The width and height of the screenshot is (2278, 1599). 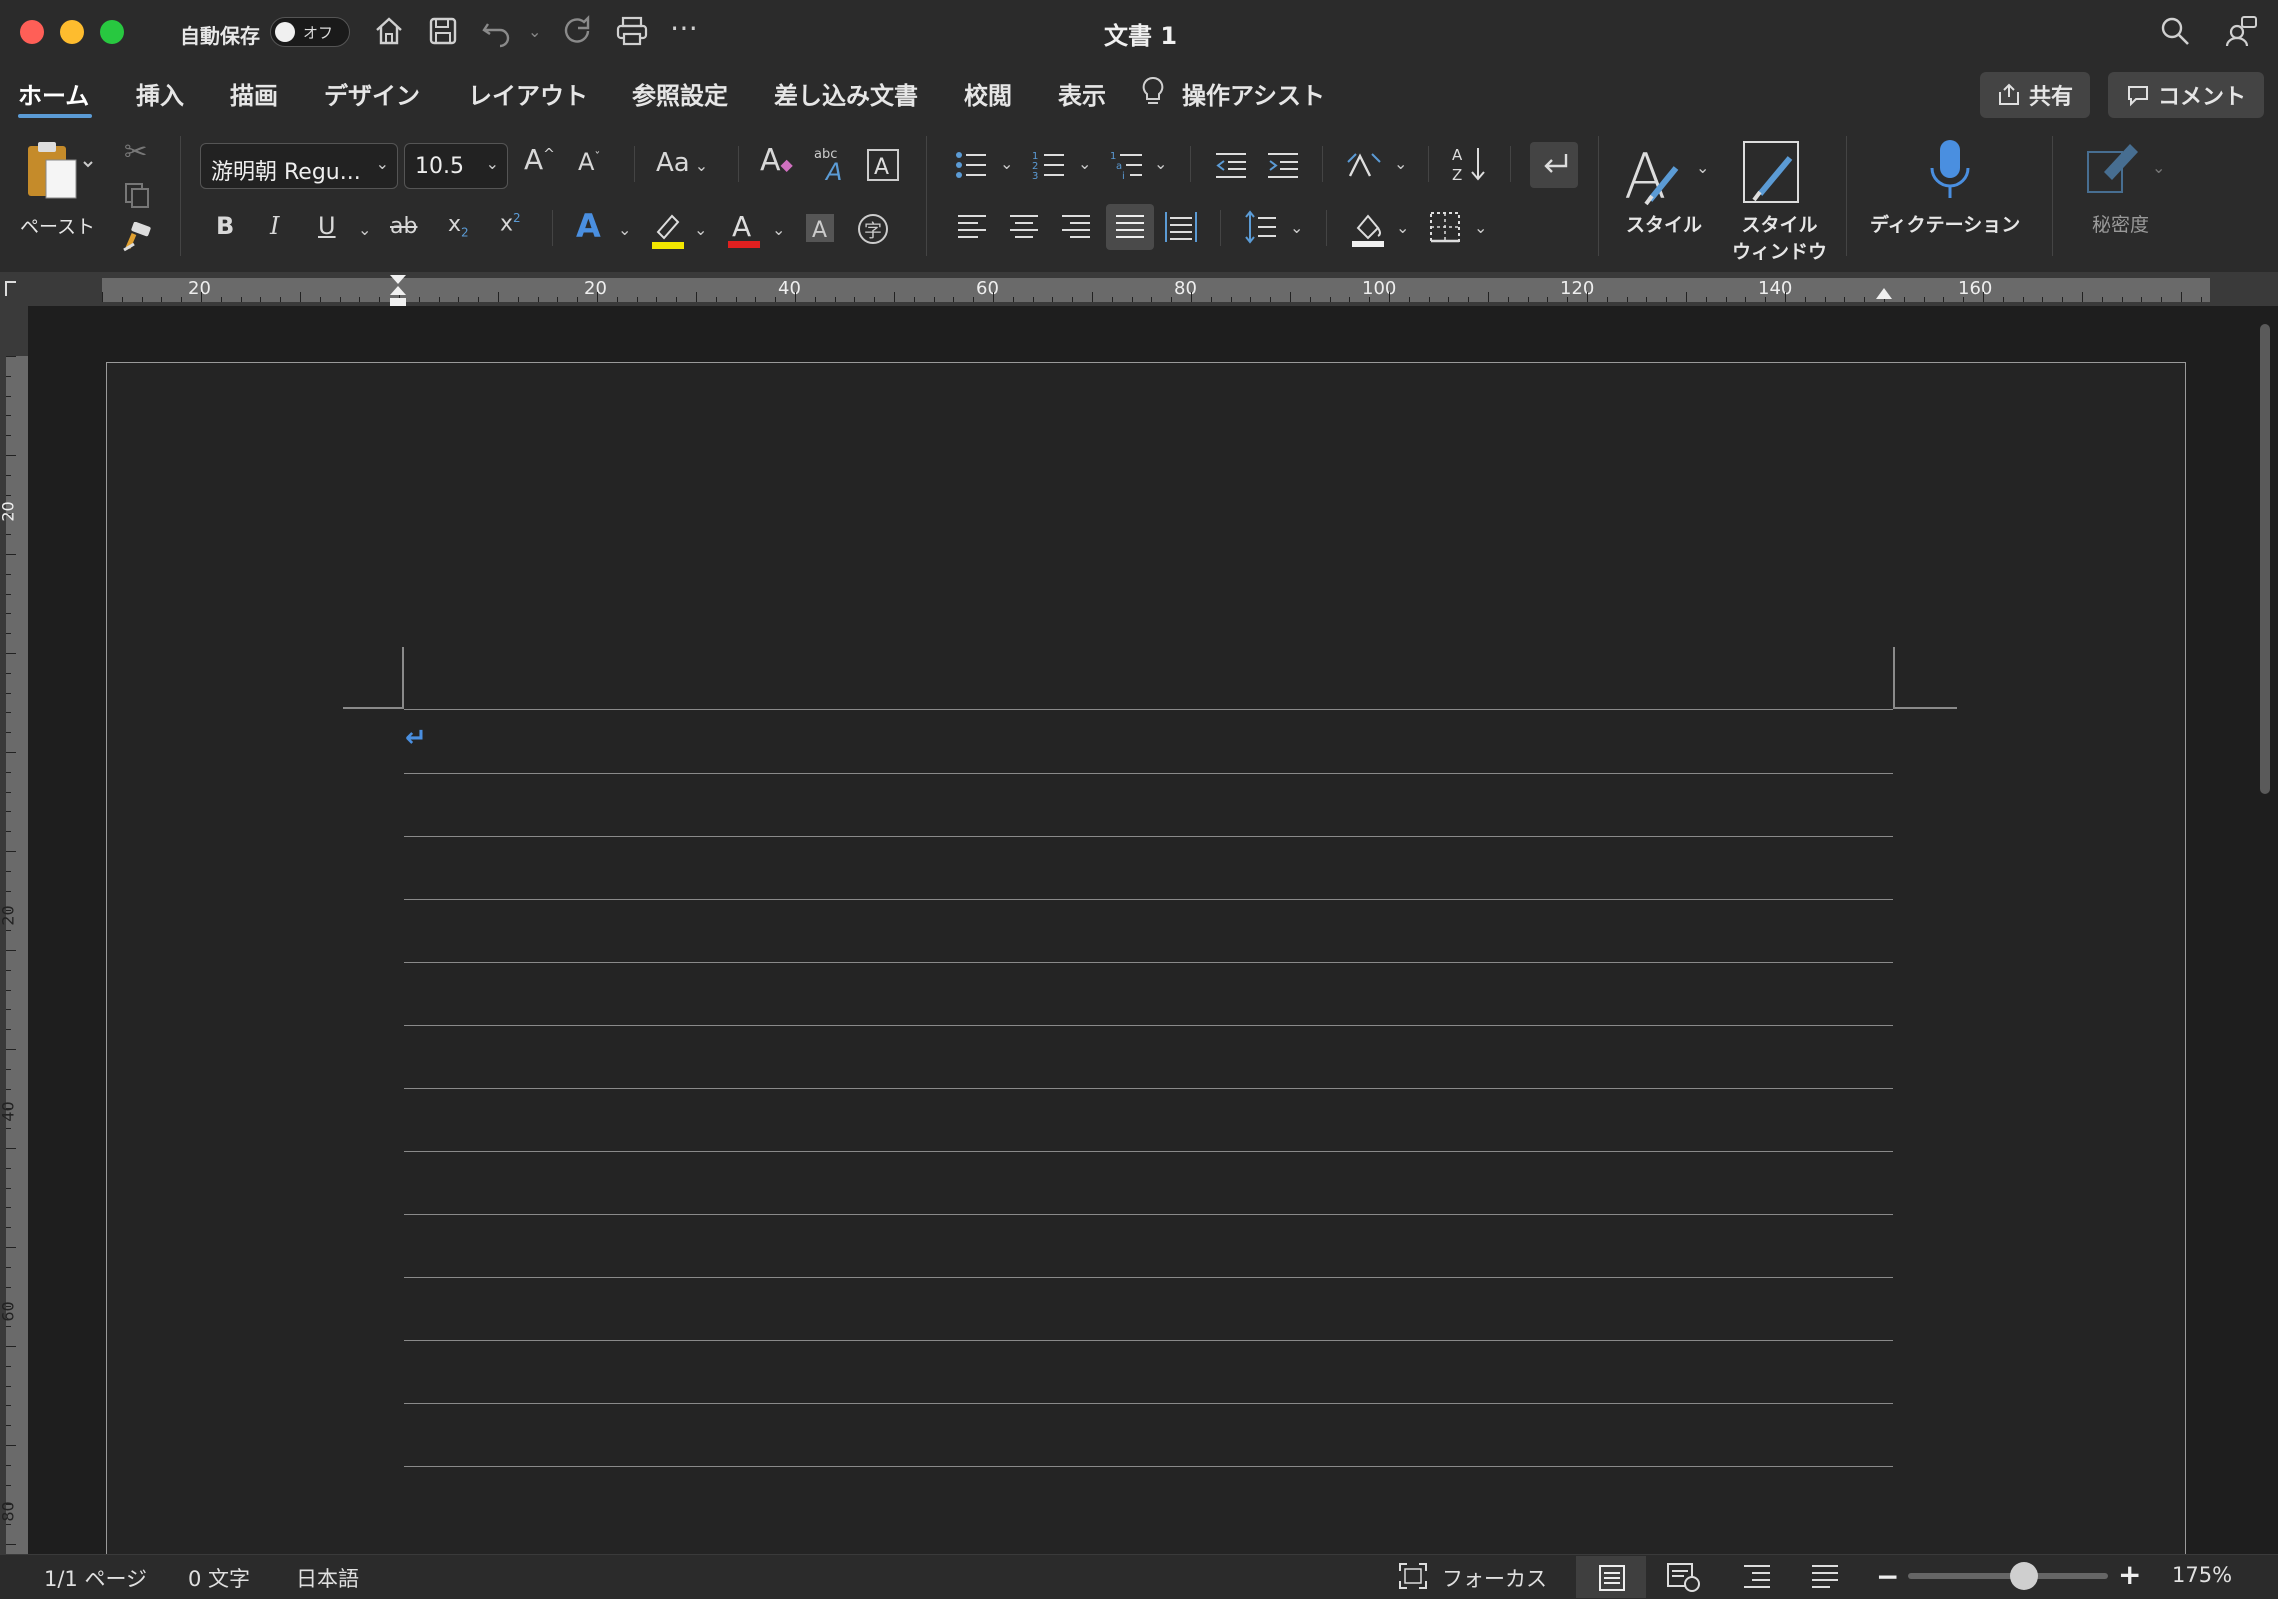 What do you see at coordinates (2265, 559) in the screenshot?
I see `scrollbar-thumb` at bounding box center [2265, 559].